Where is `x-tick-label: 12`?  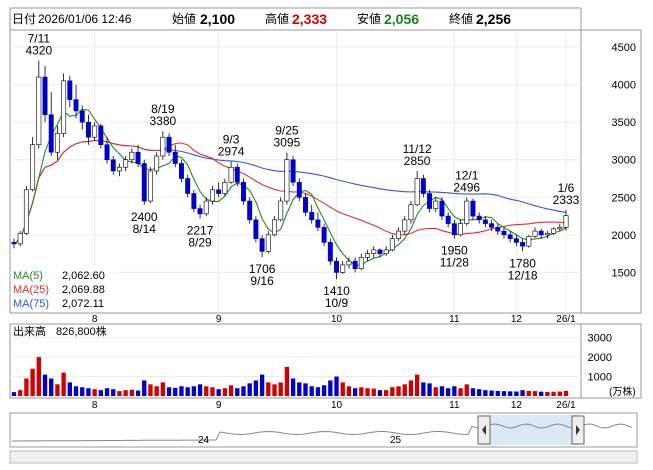
x-tick-label: 12 is located at coordinates (517, 319).